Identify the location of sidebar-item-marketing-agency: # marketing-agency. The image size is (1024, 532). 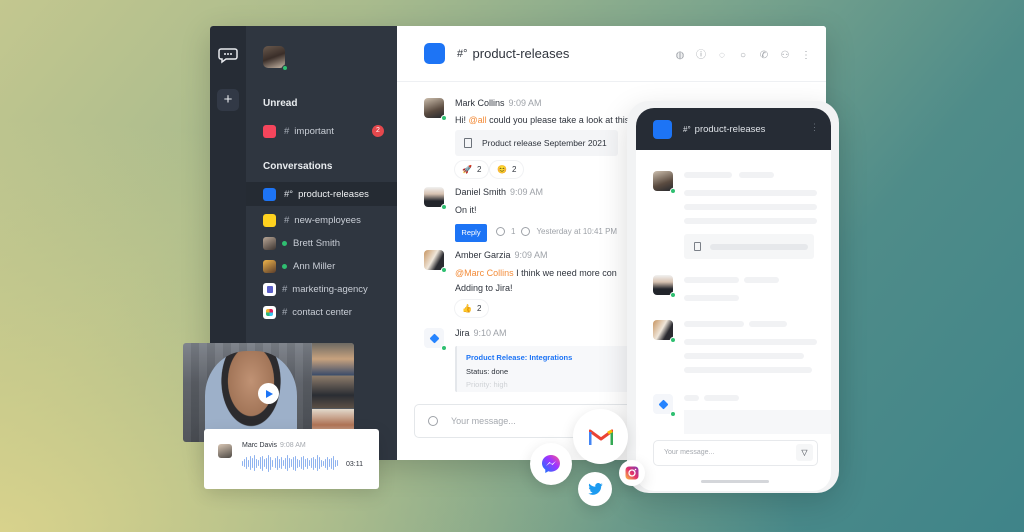
(321, 289).